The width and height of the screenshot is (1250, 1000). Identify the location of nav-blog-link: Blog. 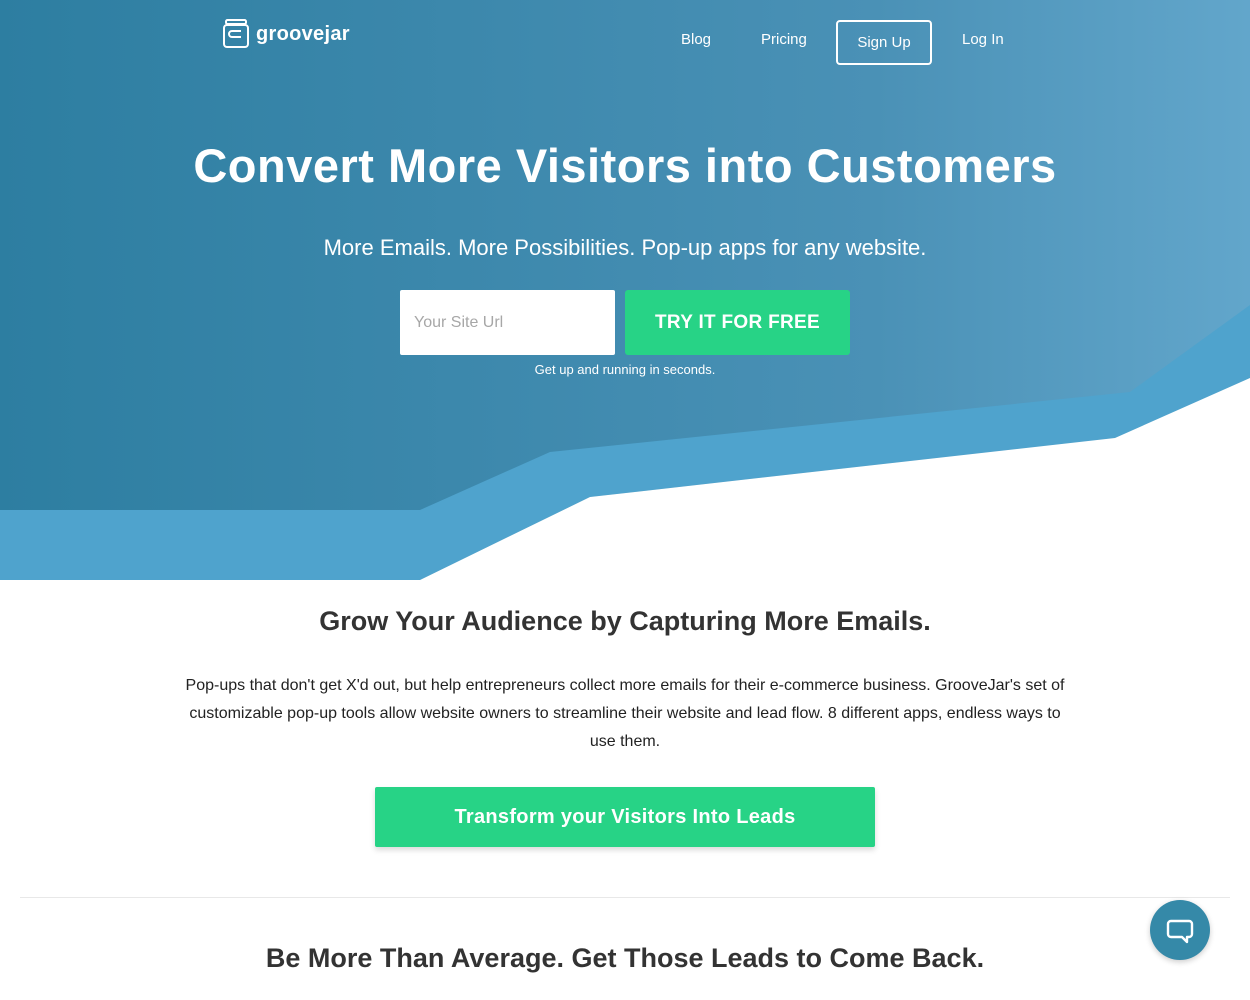
(696, 39).